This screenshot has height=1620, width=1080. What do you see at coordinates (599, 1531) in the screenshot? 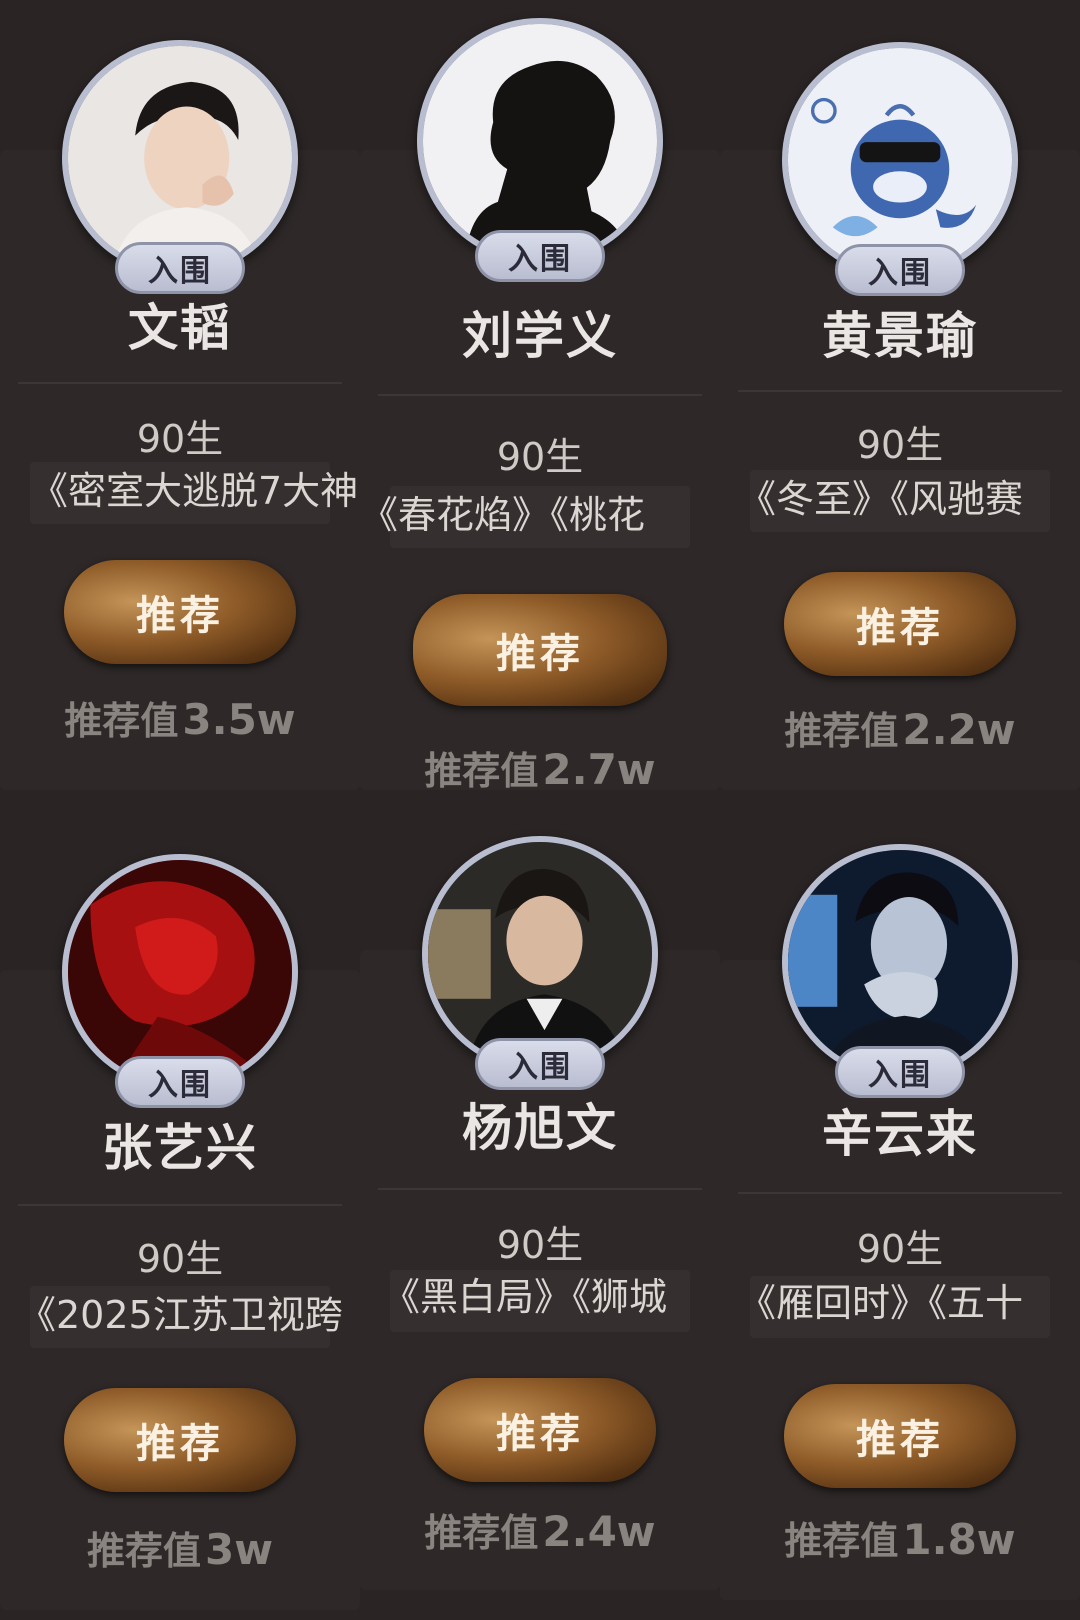
I see `recommend-value-number: 2.4w` at bounding box center [599, 1531].